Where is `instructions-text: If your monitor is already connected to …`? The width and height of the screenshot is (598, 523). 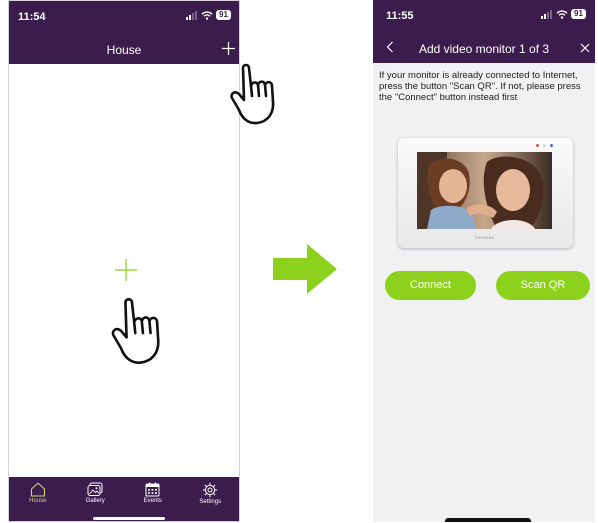
instructions-text: If your monitor is already connected to … is located at coordinates (480, 86).